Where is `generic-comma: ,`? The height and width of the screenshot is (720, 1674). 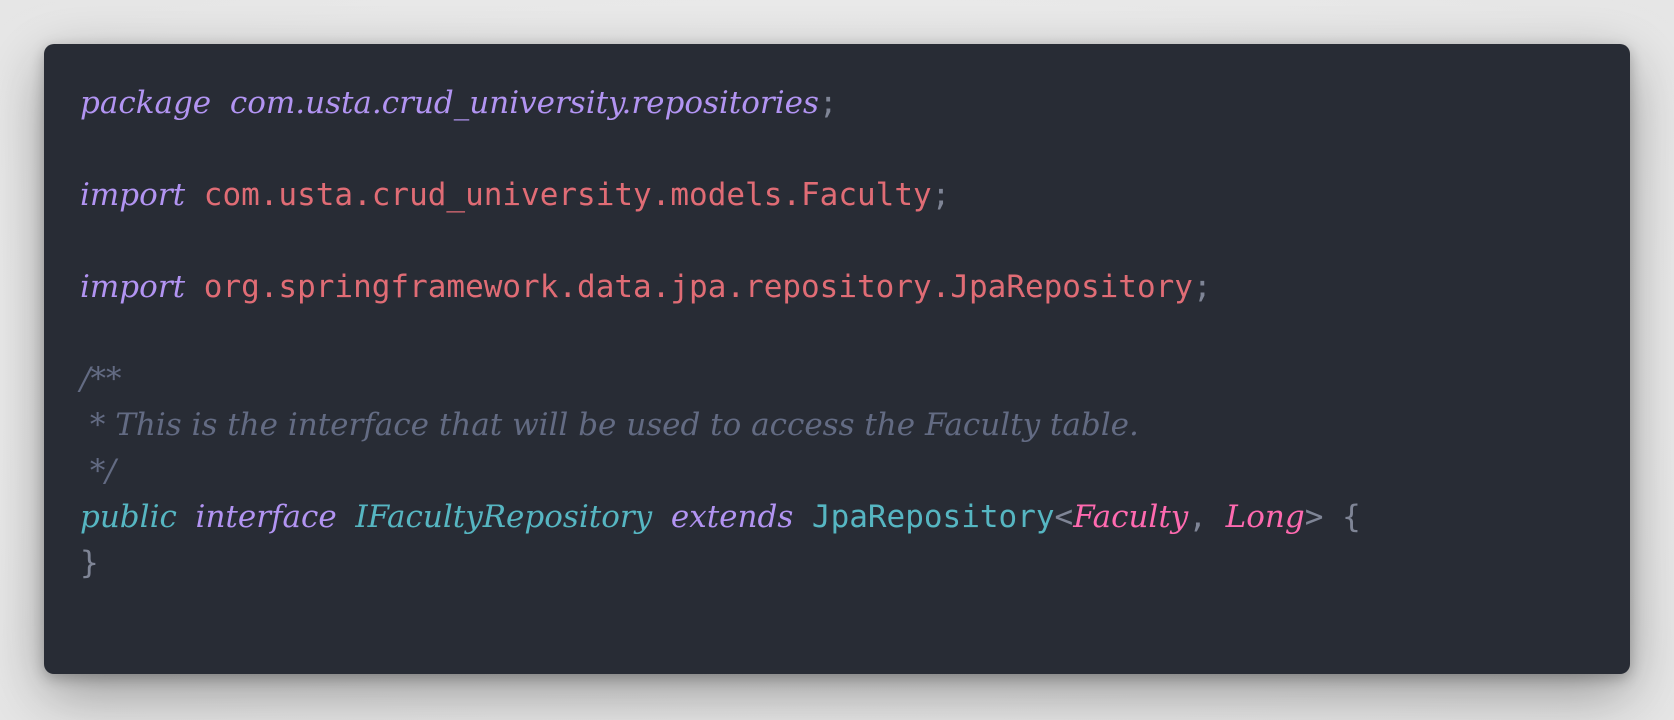 generic-comma: , is located at coordinates (1207, 517).